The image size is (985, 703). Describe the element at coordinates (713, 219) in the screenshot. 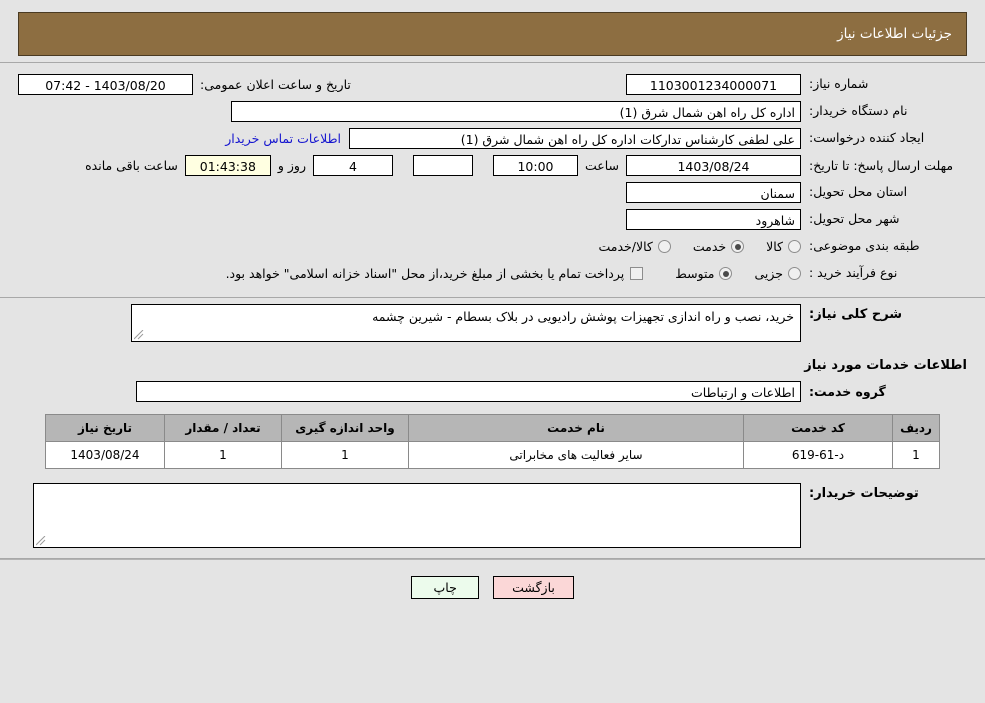

I see `city-field: شاهرود` at that location.